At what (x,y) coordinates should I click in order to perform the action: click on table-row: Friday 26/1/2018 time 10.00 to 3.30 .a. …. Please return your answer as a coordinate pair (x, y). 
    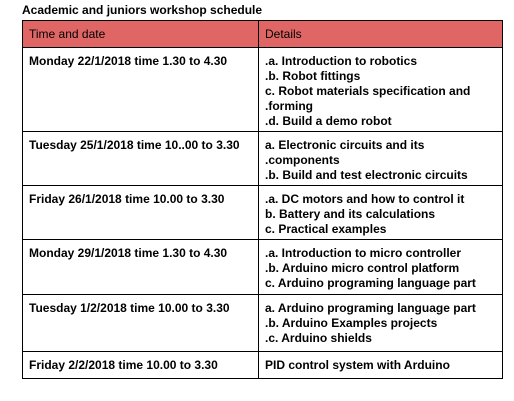
    Looking at the image, I should click on (262, 212).